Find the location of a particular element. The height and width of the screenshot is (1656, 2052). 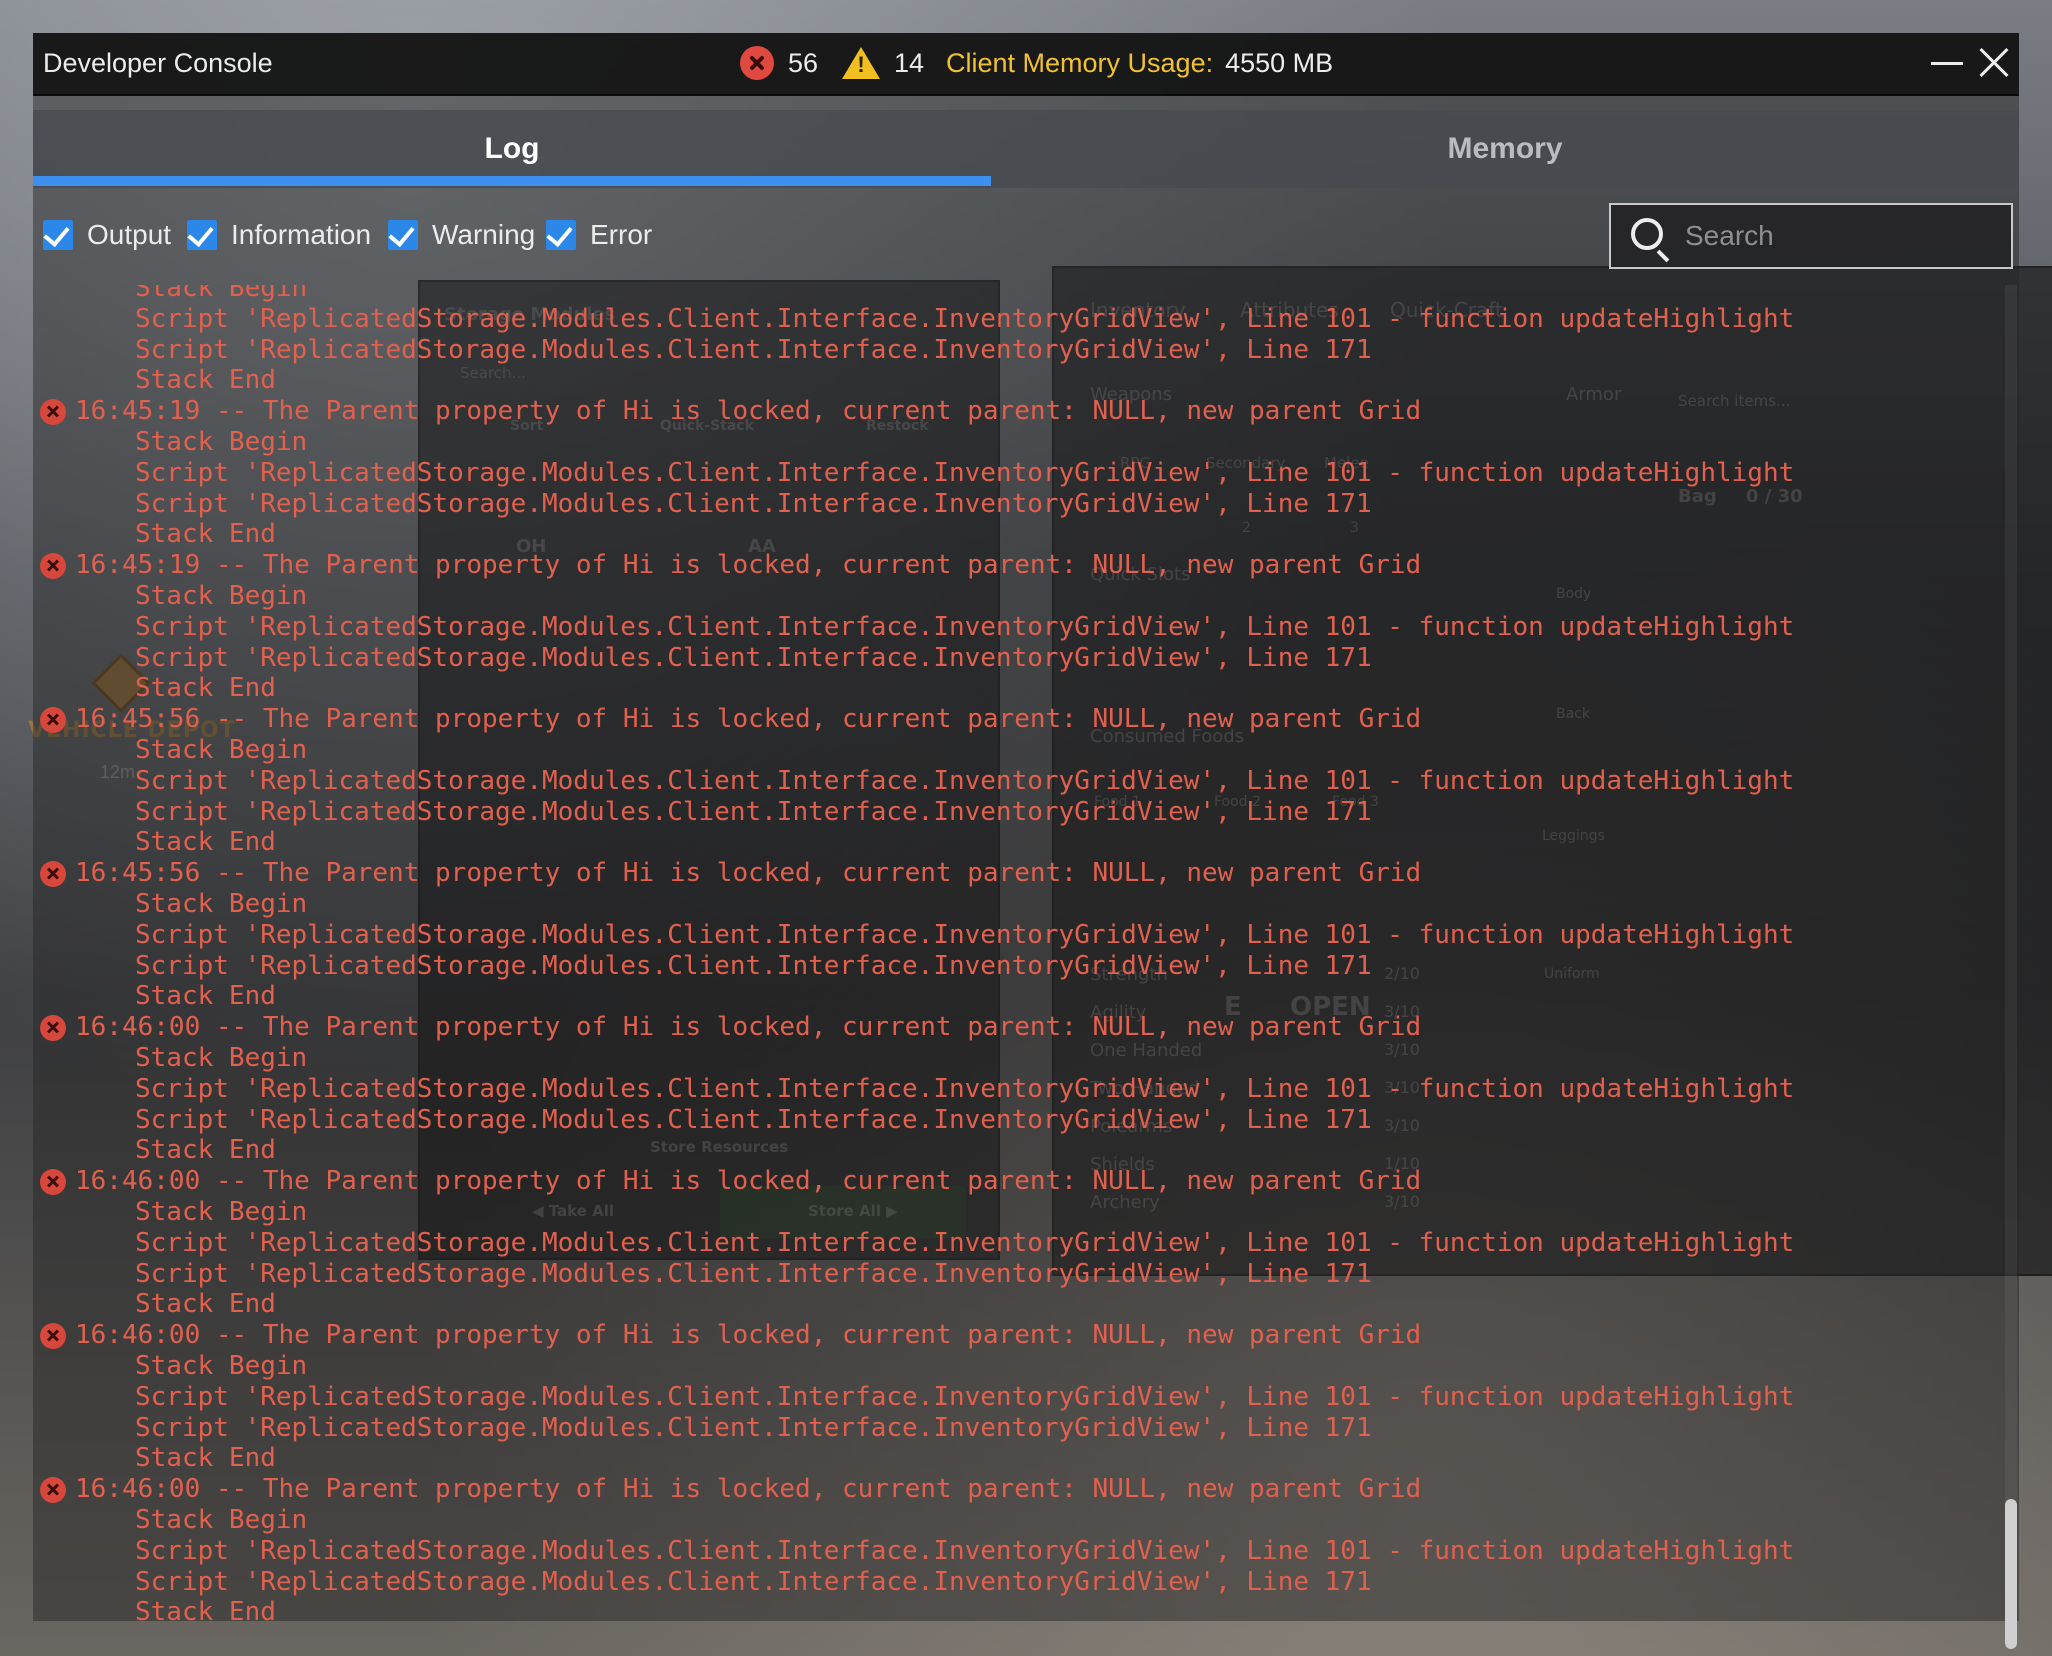

search-icon is located at coordinates (1647, 234).